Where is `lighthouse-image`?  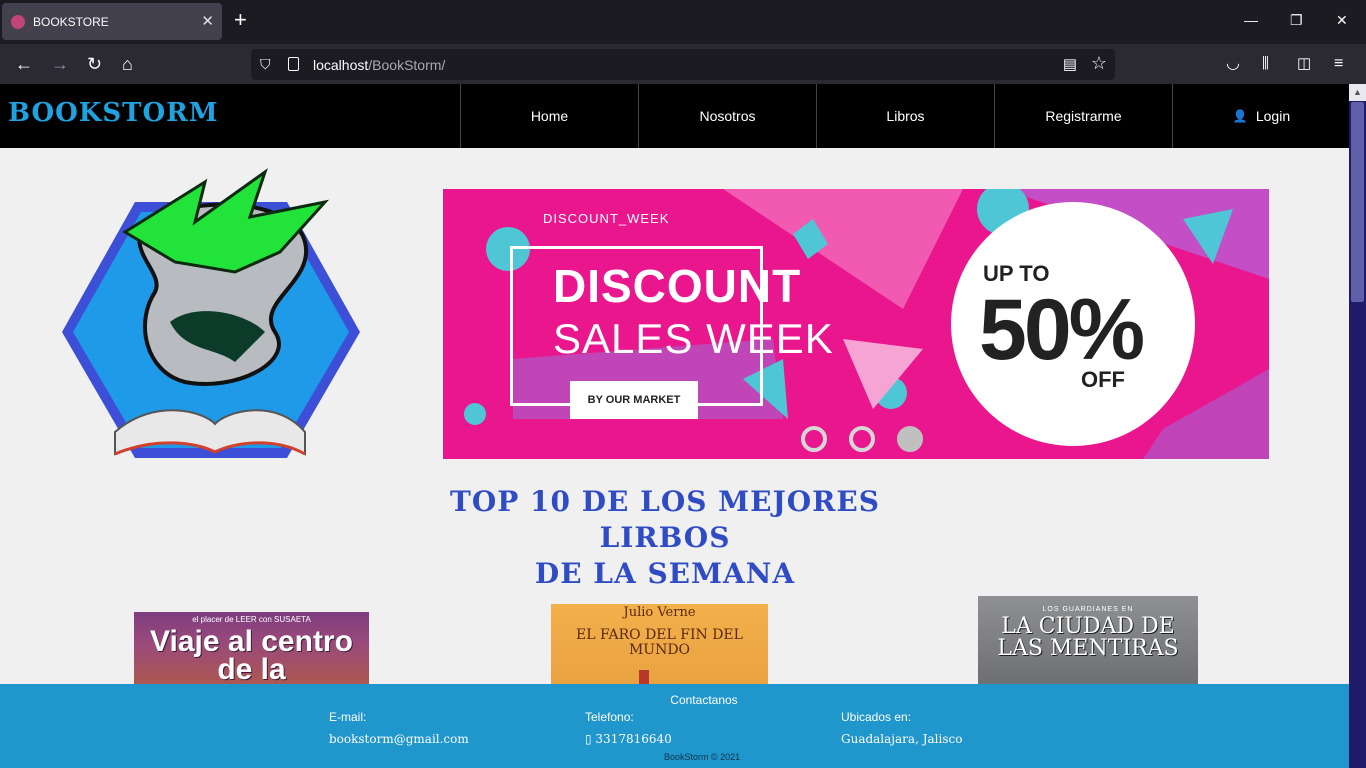
lighthouse-image is located at coordinates (644, 677).